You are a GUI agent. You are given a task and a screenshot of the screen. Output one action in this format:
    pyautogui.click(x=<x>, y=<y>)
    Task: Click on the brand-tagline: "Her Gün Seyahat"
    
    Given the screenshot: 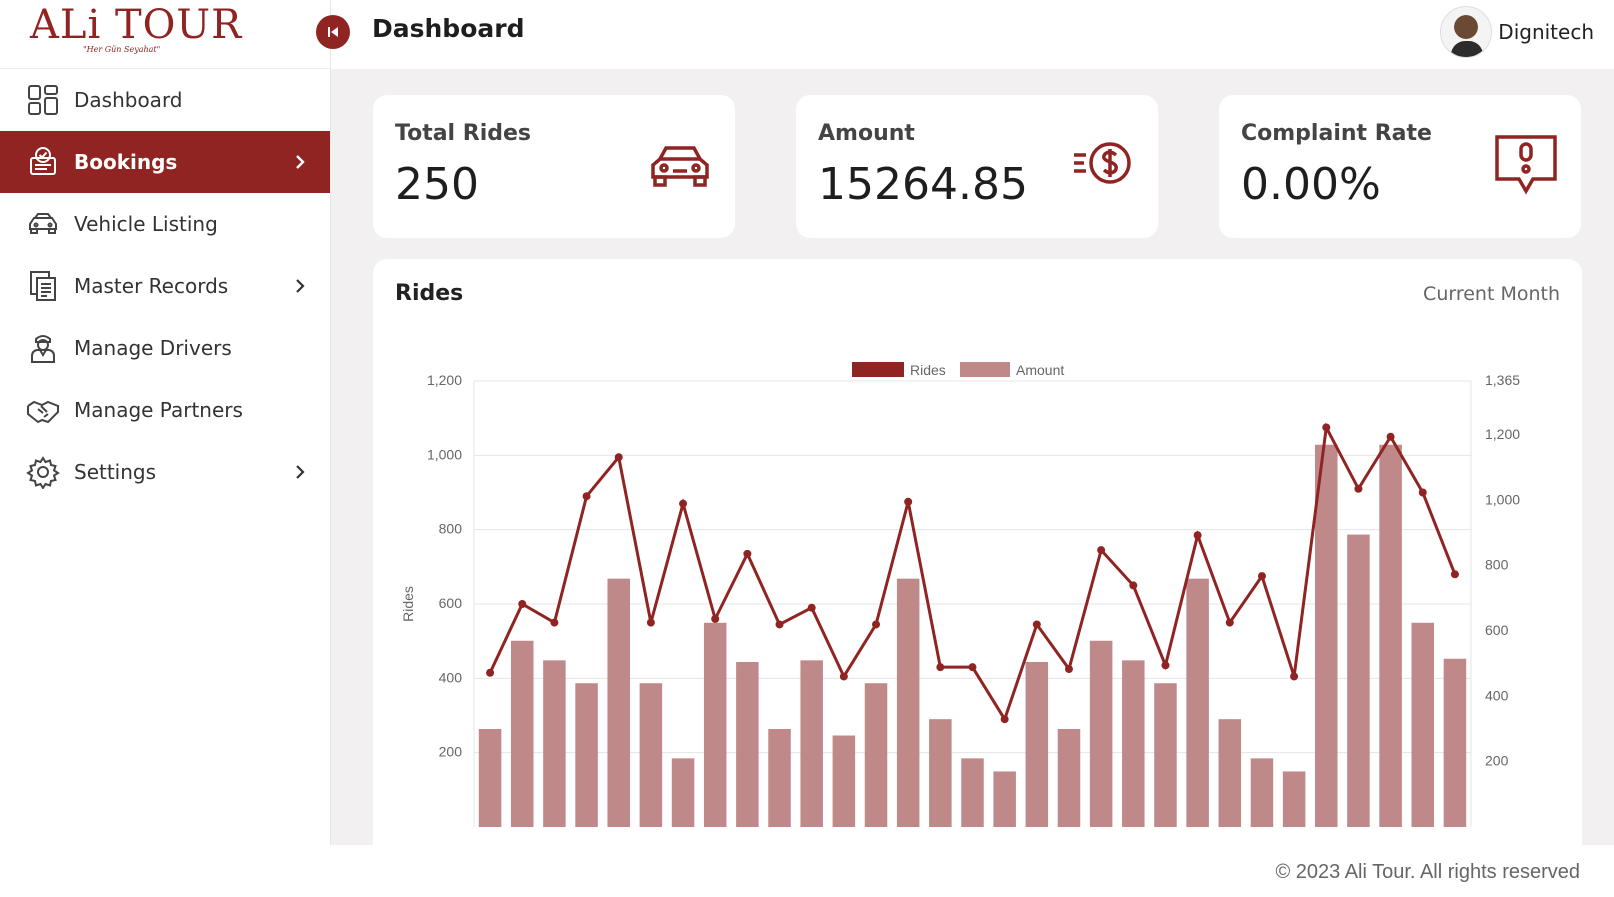 What is the action you would take?
    pyautogui.click(x=122, y=49)
    